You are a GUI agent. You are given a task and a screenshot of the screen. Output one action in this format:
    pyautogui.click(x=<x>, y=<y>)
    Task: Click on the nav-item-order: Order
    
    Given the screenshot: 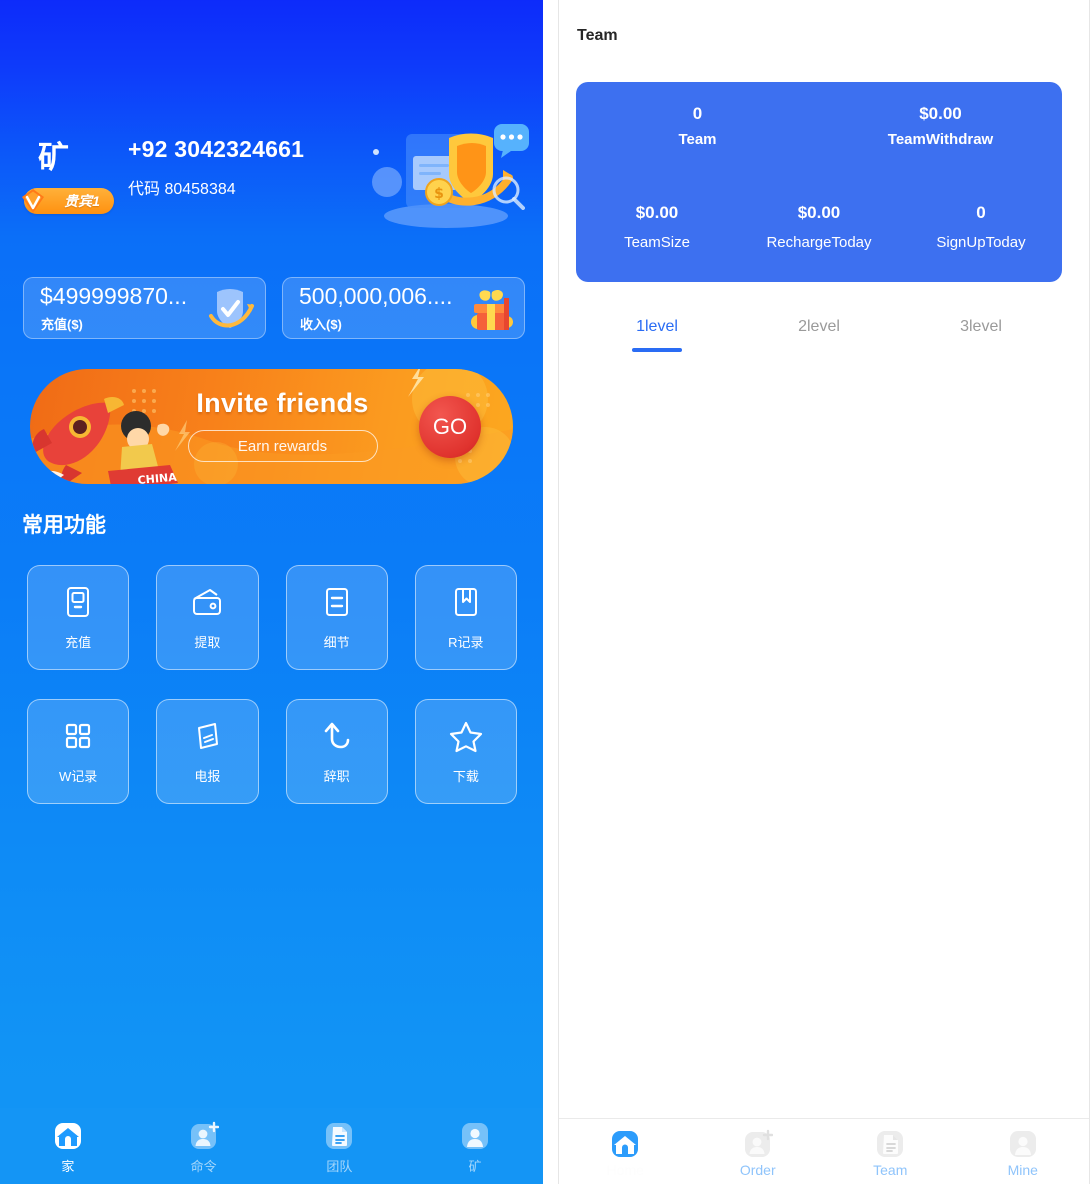 What is the action you would take?
    pyautogui.click(x=758, y=1151)
    